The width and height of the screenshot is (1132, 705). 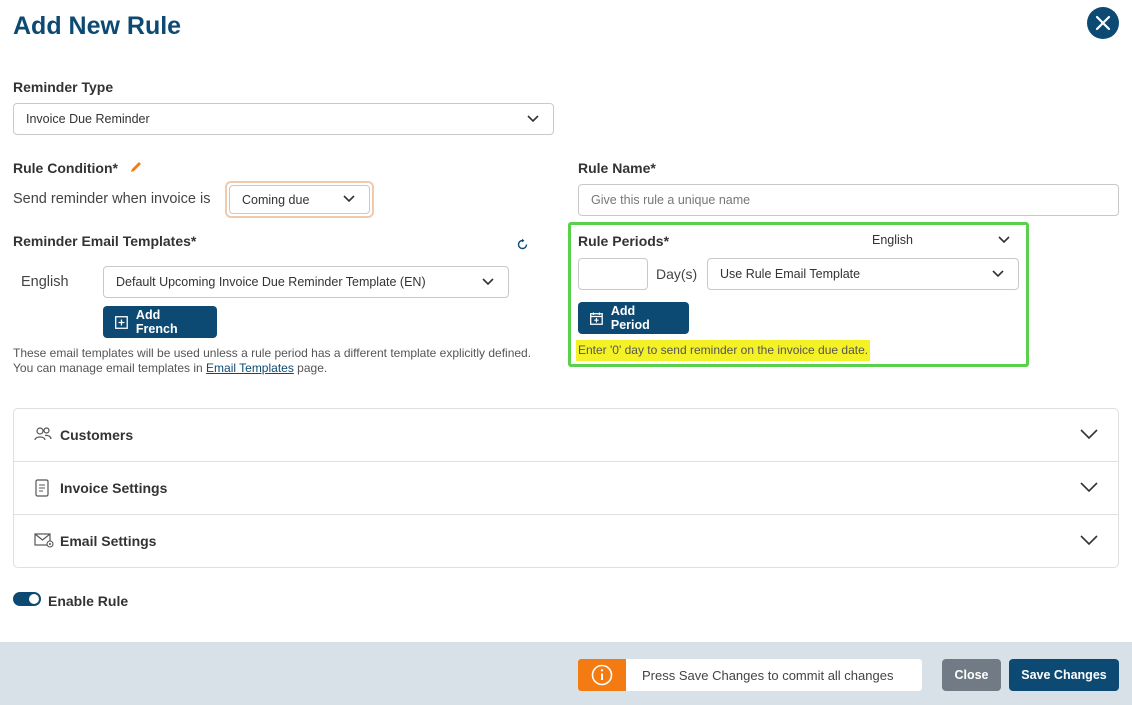 I want to click on email-templates-label: Reminder Email Templates*, so click(x=105, y=241).